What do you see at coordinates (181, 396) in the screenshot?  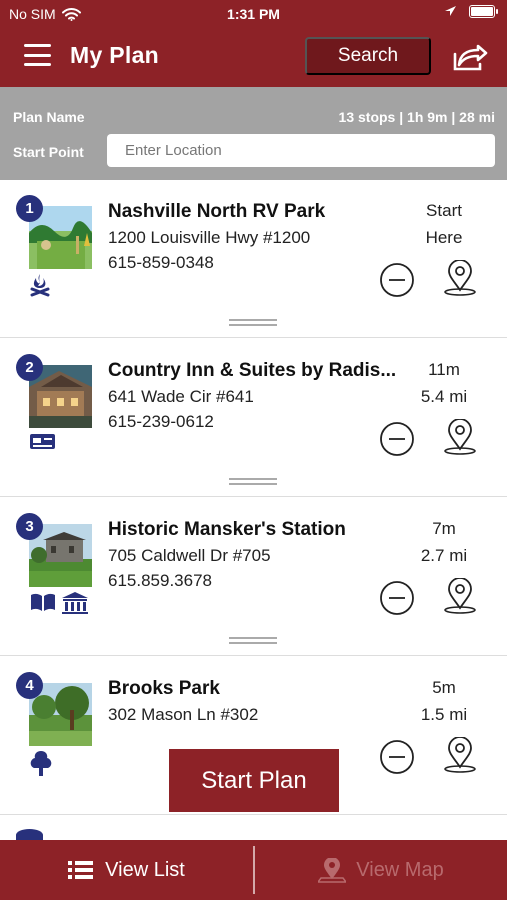 I see `stop-address: 641 Wade Cir #641` at bounding box center [181, 396].